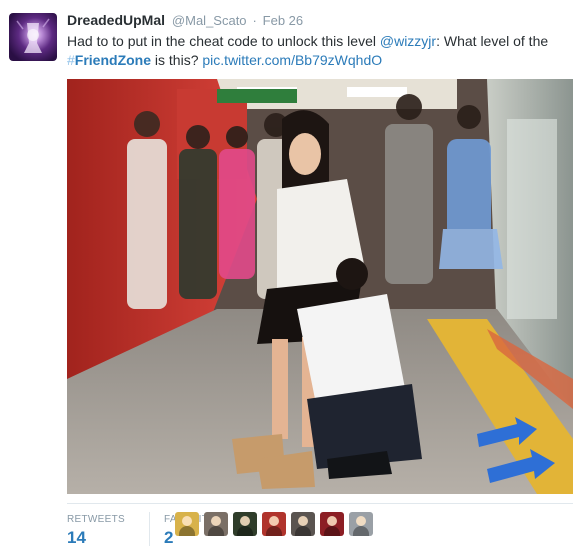  I want to click on username: @Mal_Scato, so click(209, 20).